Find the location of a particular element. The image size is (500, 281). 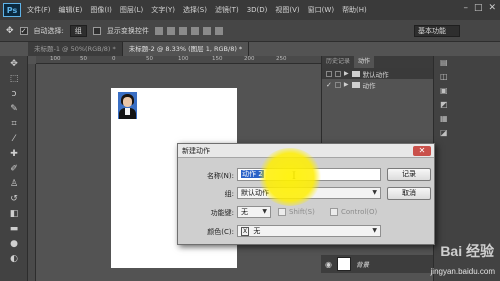

layer-row: ◉ 背景 is located at coordinates (377, 264).